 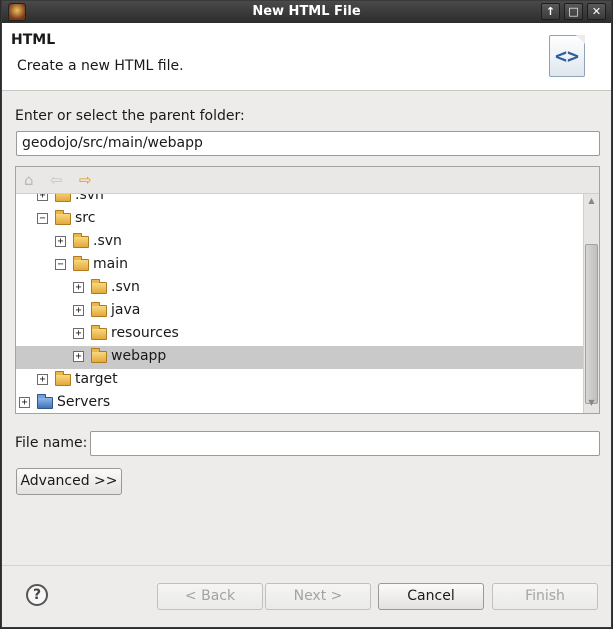 What do you see at coordinates (306, 565) in the screenshot?
I see `button-bar-separator` at bounding box center [306, 565].